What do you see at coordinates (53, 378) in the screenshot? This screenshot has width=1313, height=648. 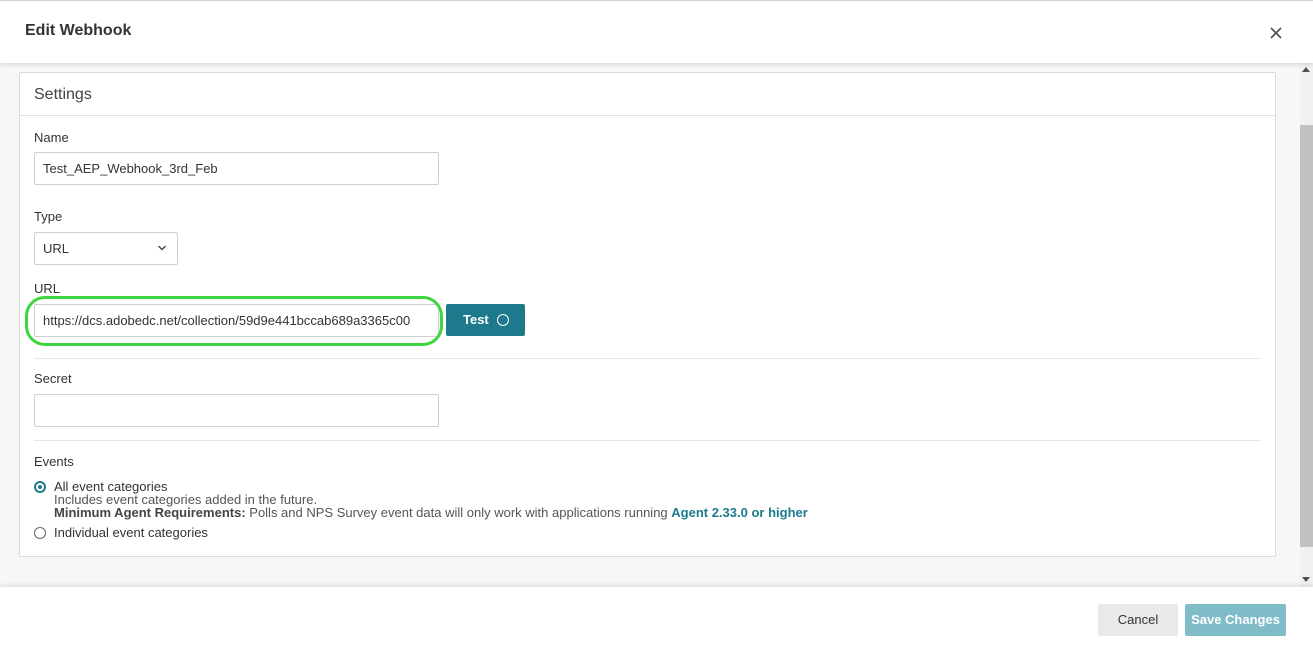 I see `secret-label: Secret` at bounding box center [53, 378].